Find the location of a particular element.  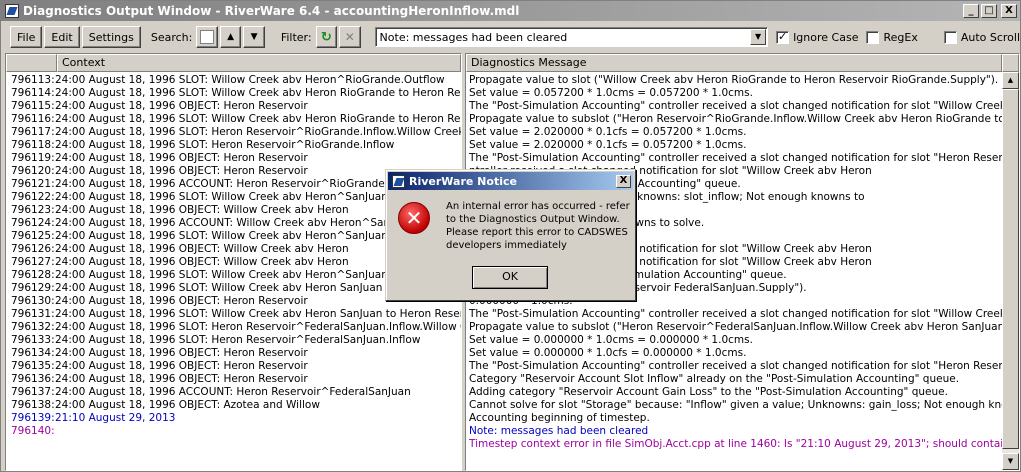

ok-button: OK is located at coordinates (510, 277).